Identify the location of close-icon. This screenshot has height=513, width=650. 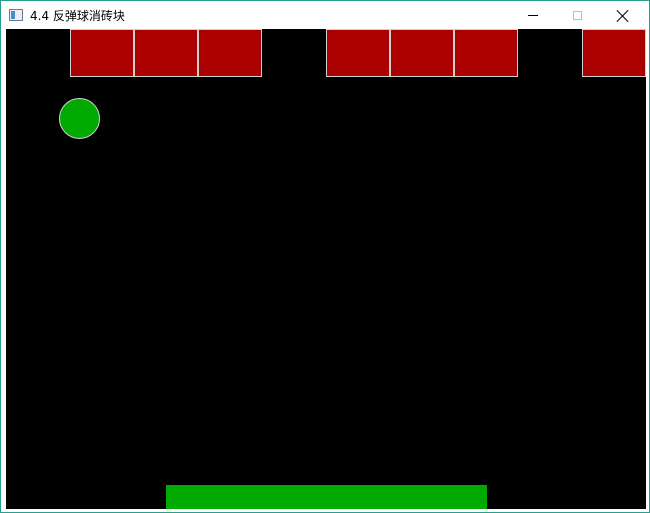
(623, 16).